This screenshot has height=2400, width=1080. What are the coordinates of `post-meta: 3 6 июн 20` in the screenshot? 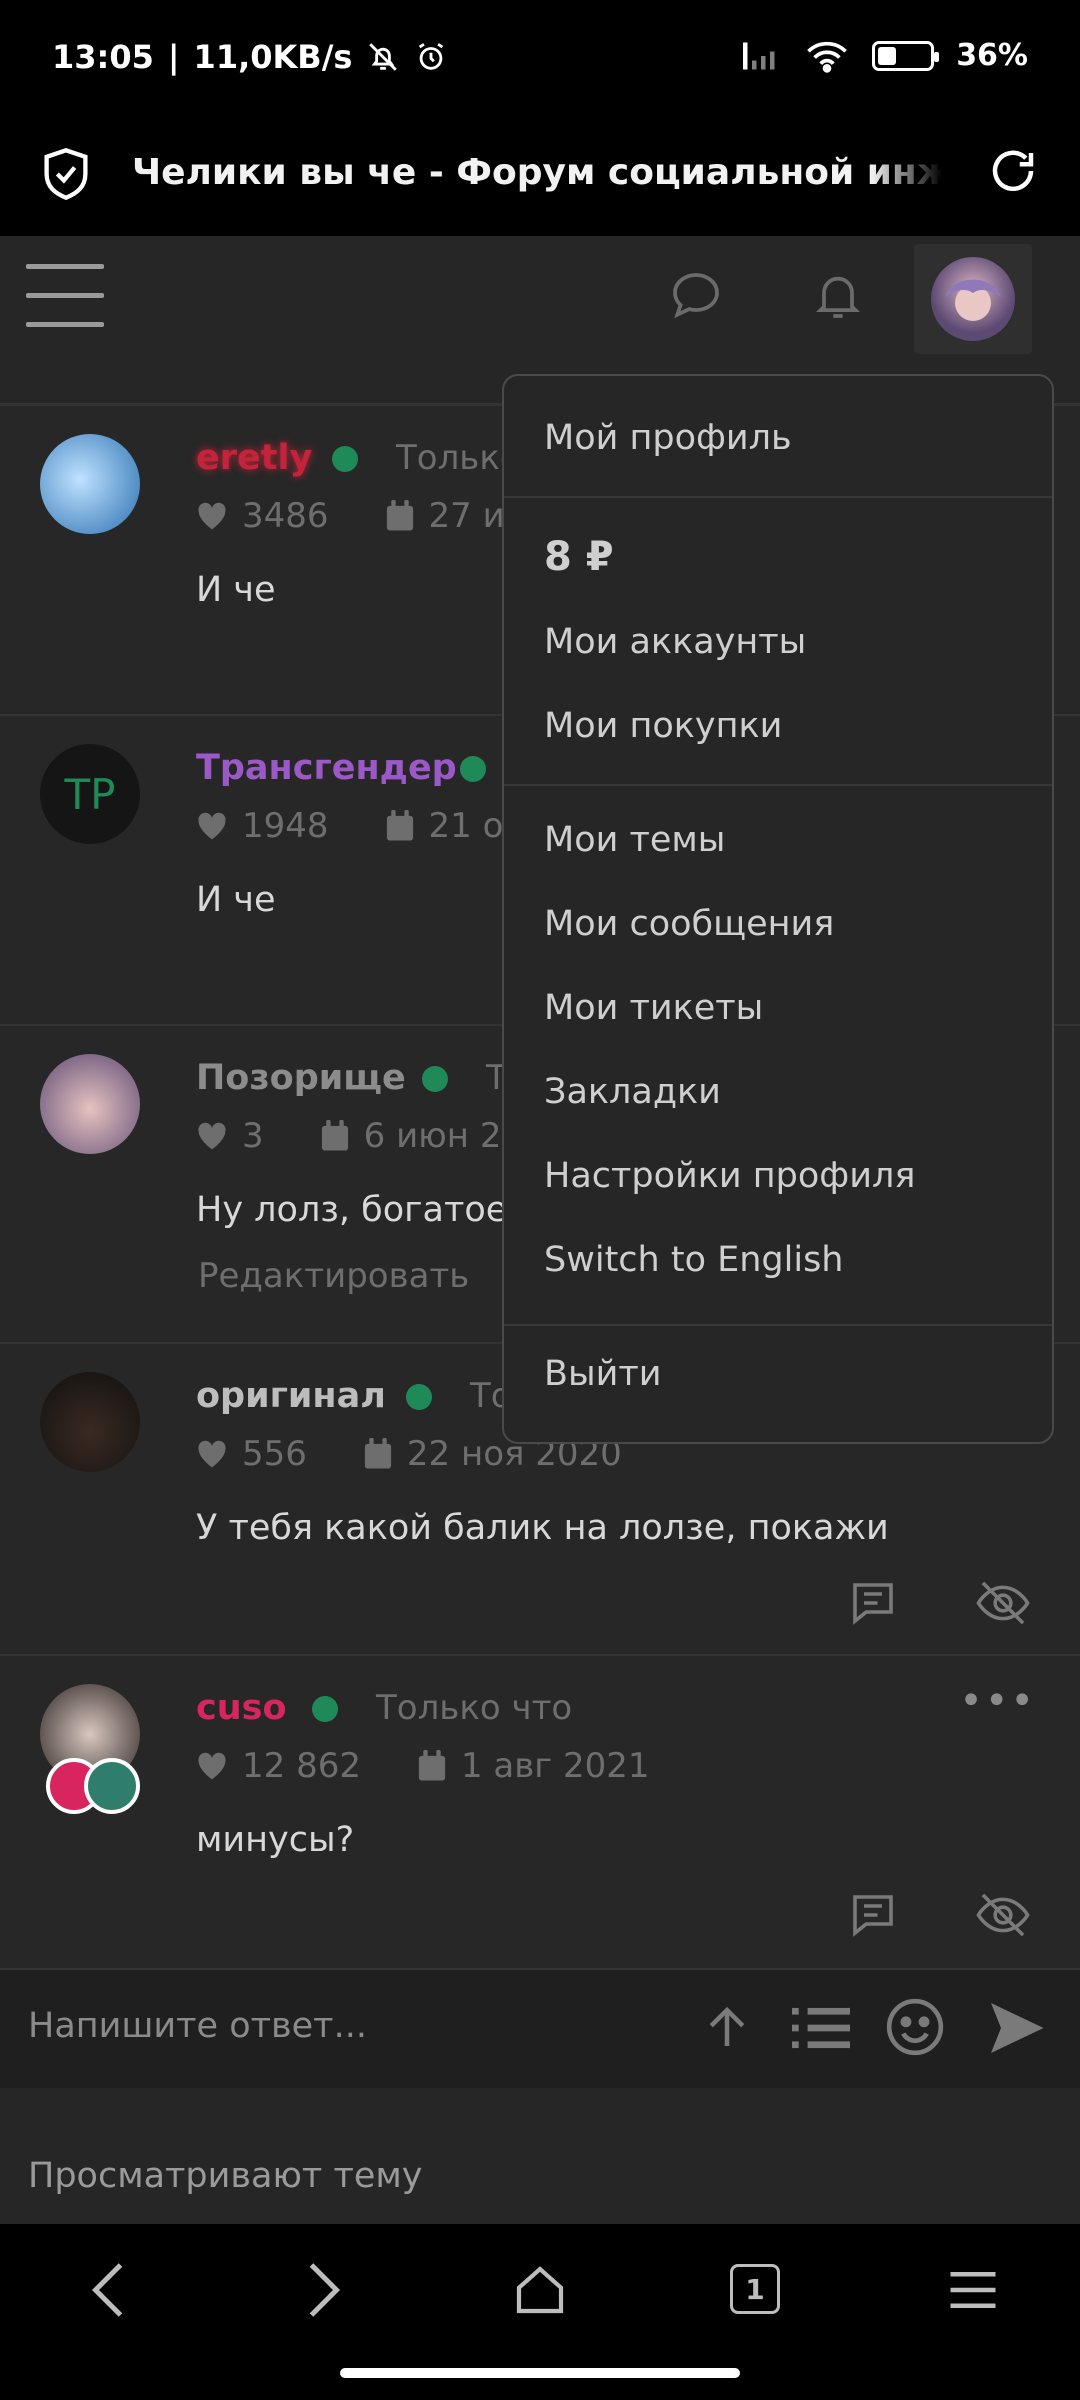 It's located at (359, 1136).